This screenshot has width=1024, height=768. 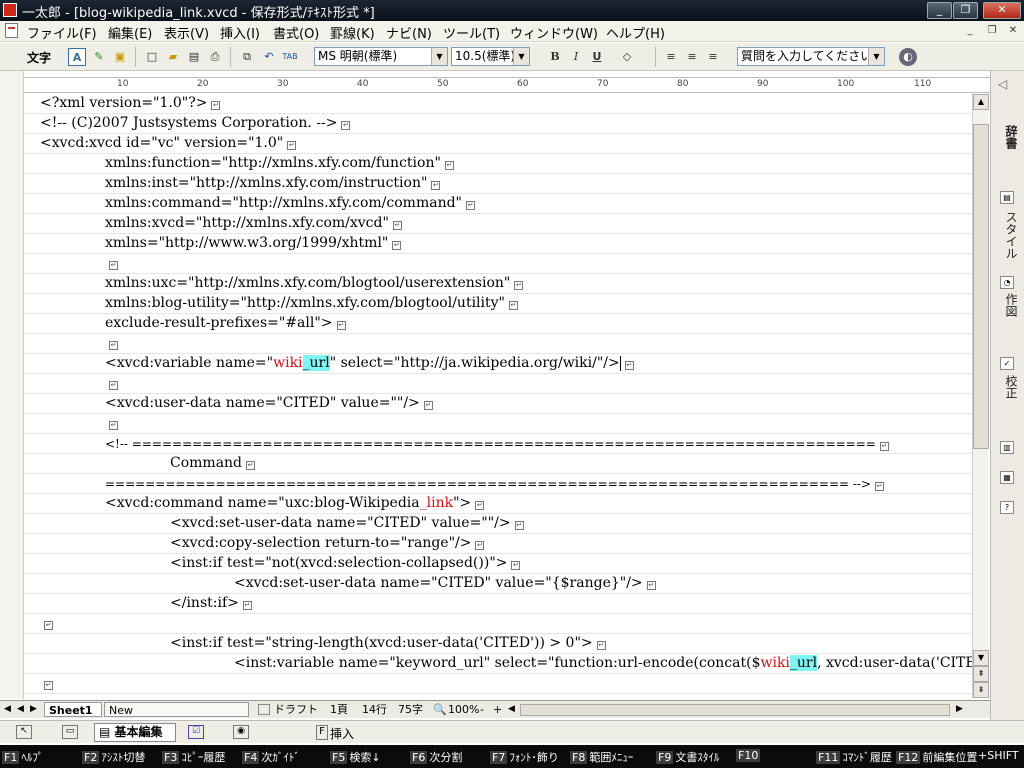 I want to click on fkey-f2: F2 ｱｼｽﾄ切替, so click(x=113, y=756).